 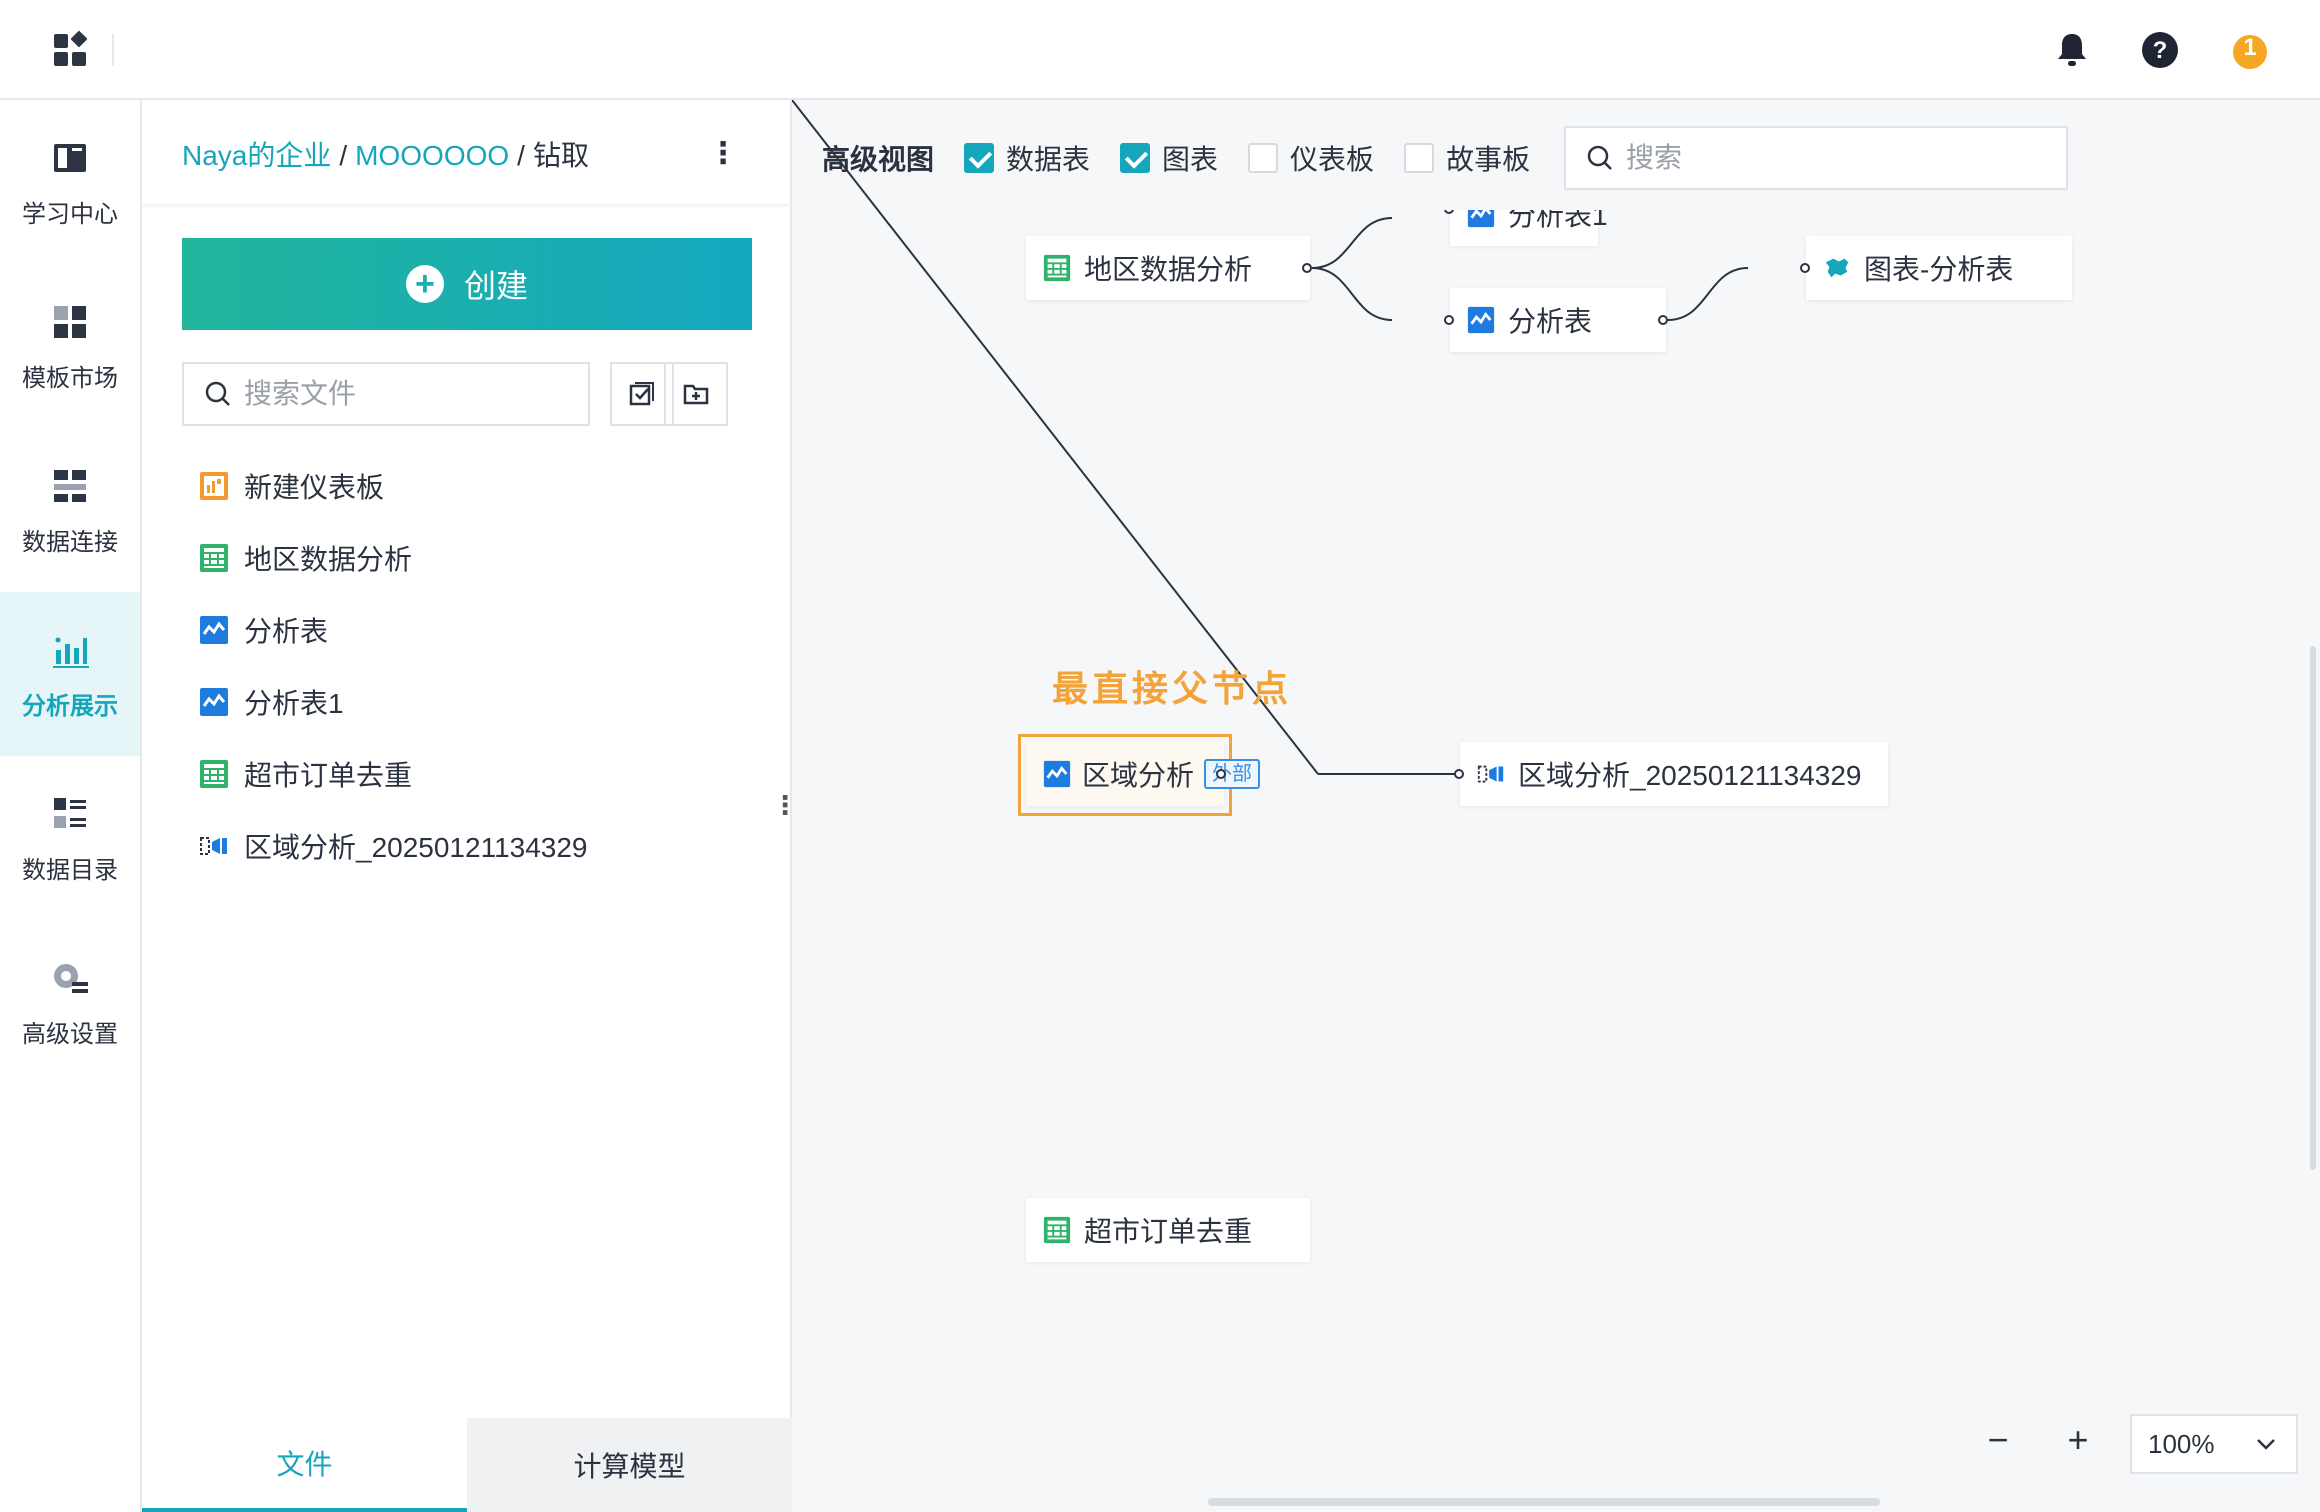 I want to click on highlight-label: 最直接父节点, so click(x=1172, y=688).